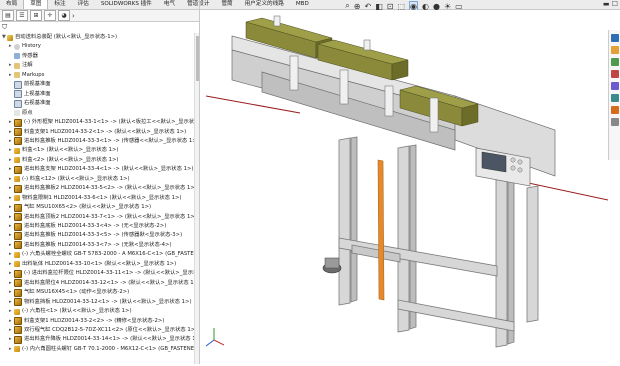 The image size is (620, 366). What do you see at coordinates (23, 56) in the screenshot?
I see `tree-item: 传感器` at bounding box center [23, 56].